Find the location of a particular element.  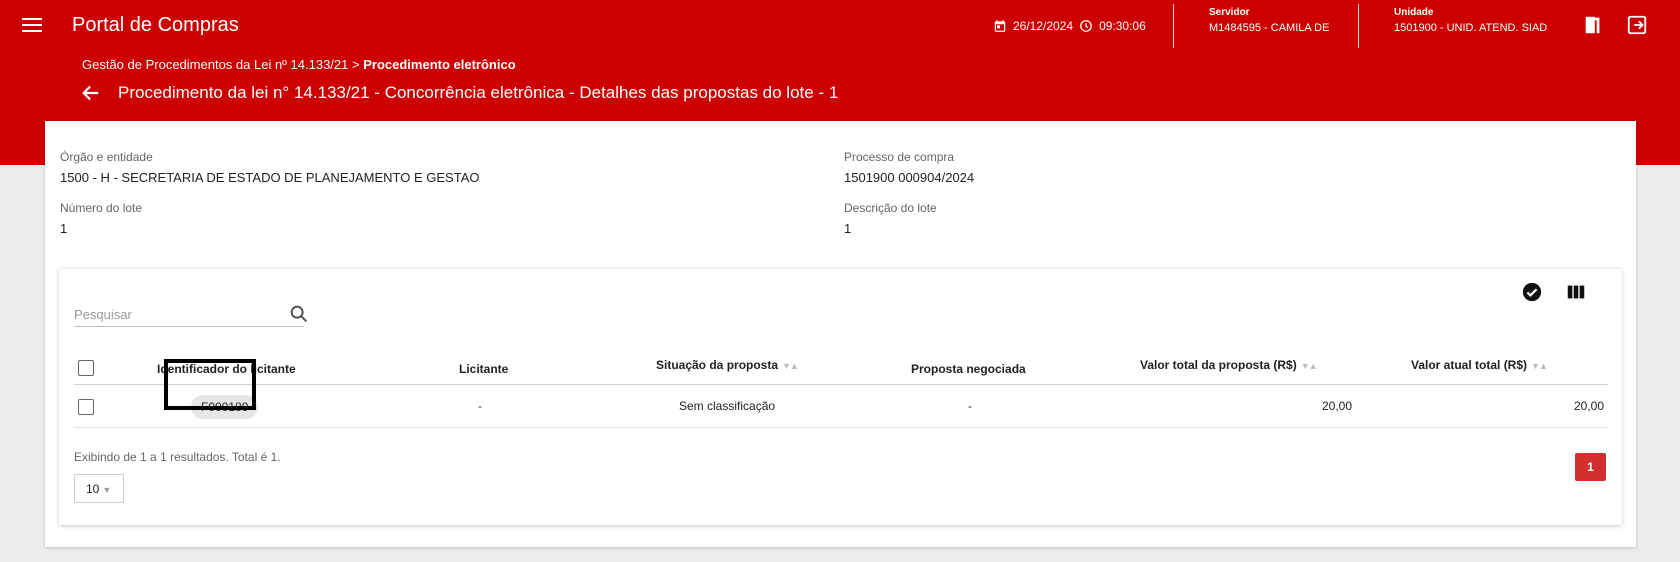

chevron-down-icon: ▼ is located at coordinates (107, 490).